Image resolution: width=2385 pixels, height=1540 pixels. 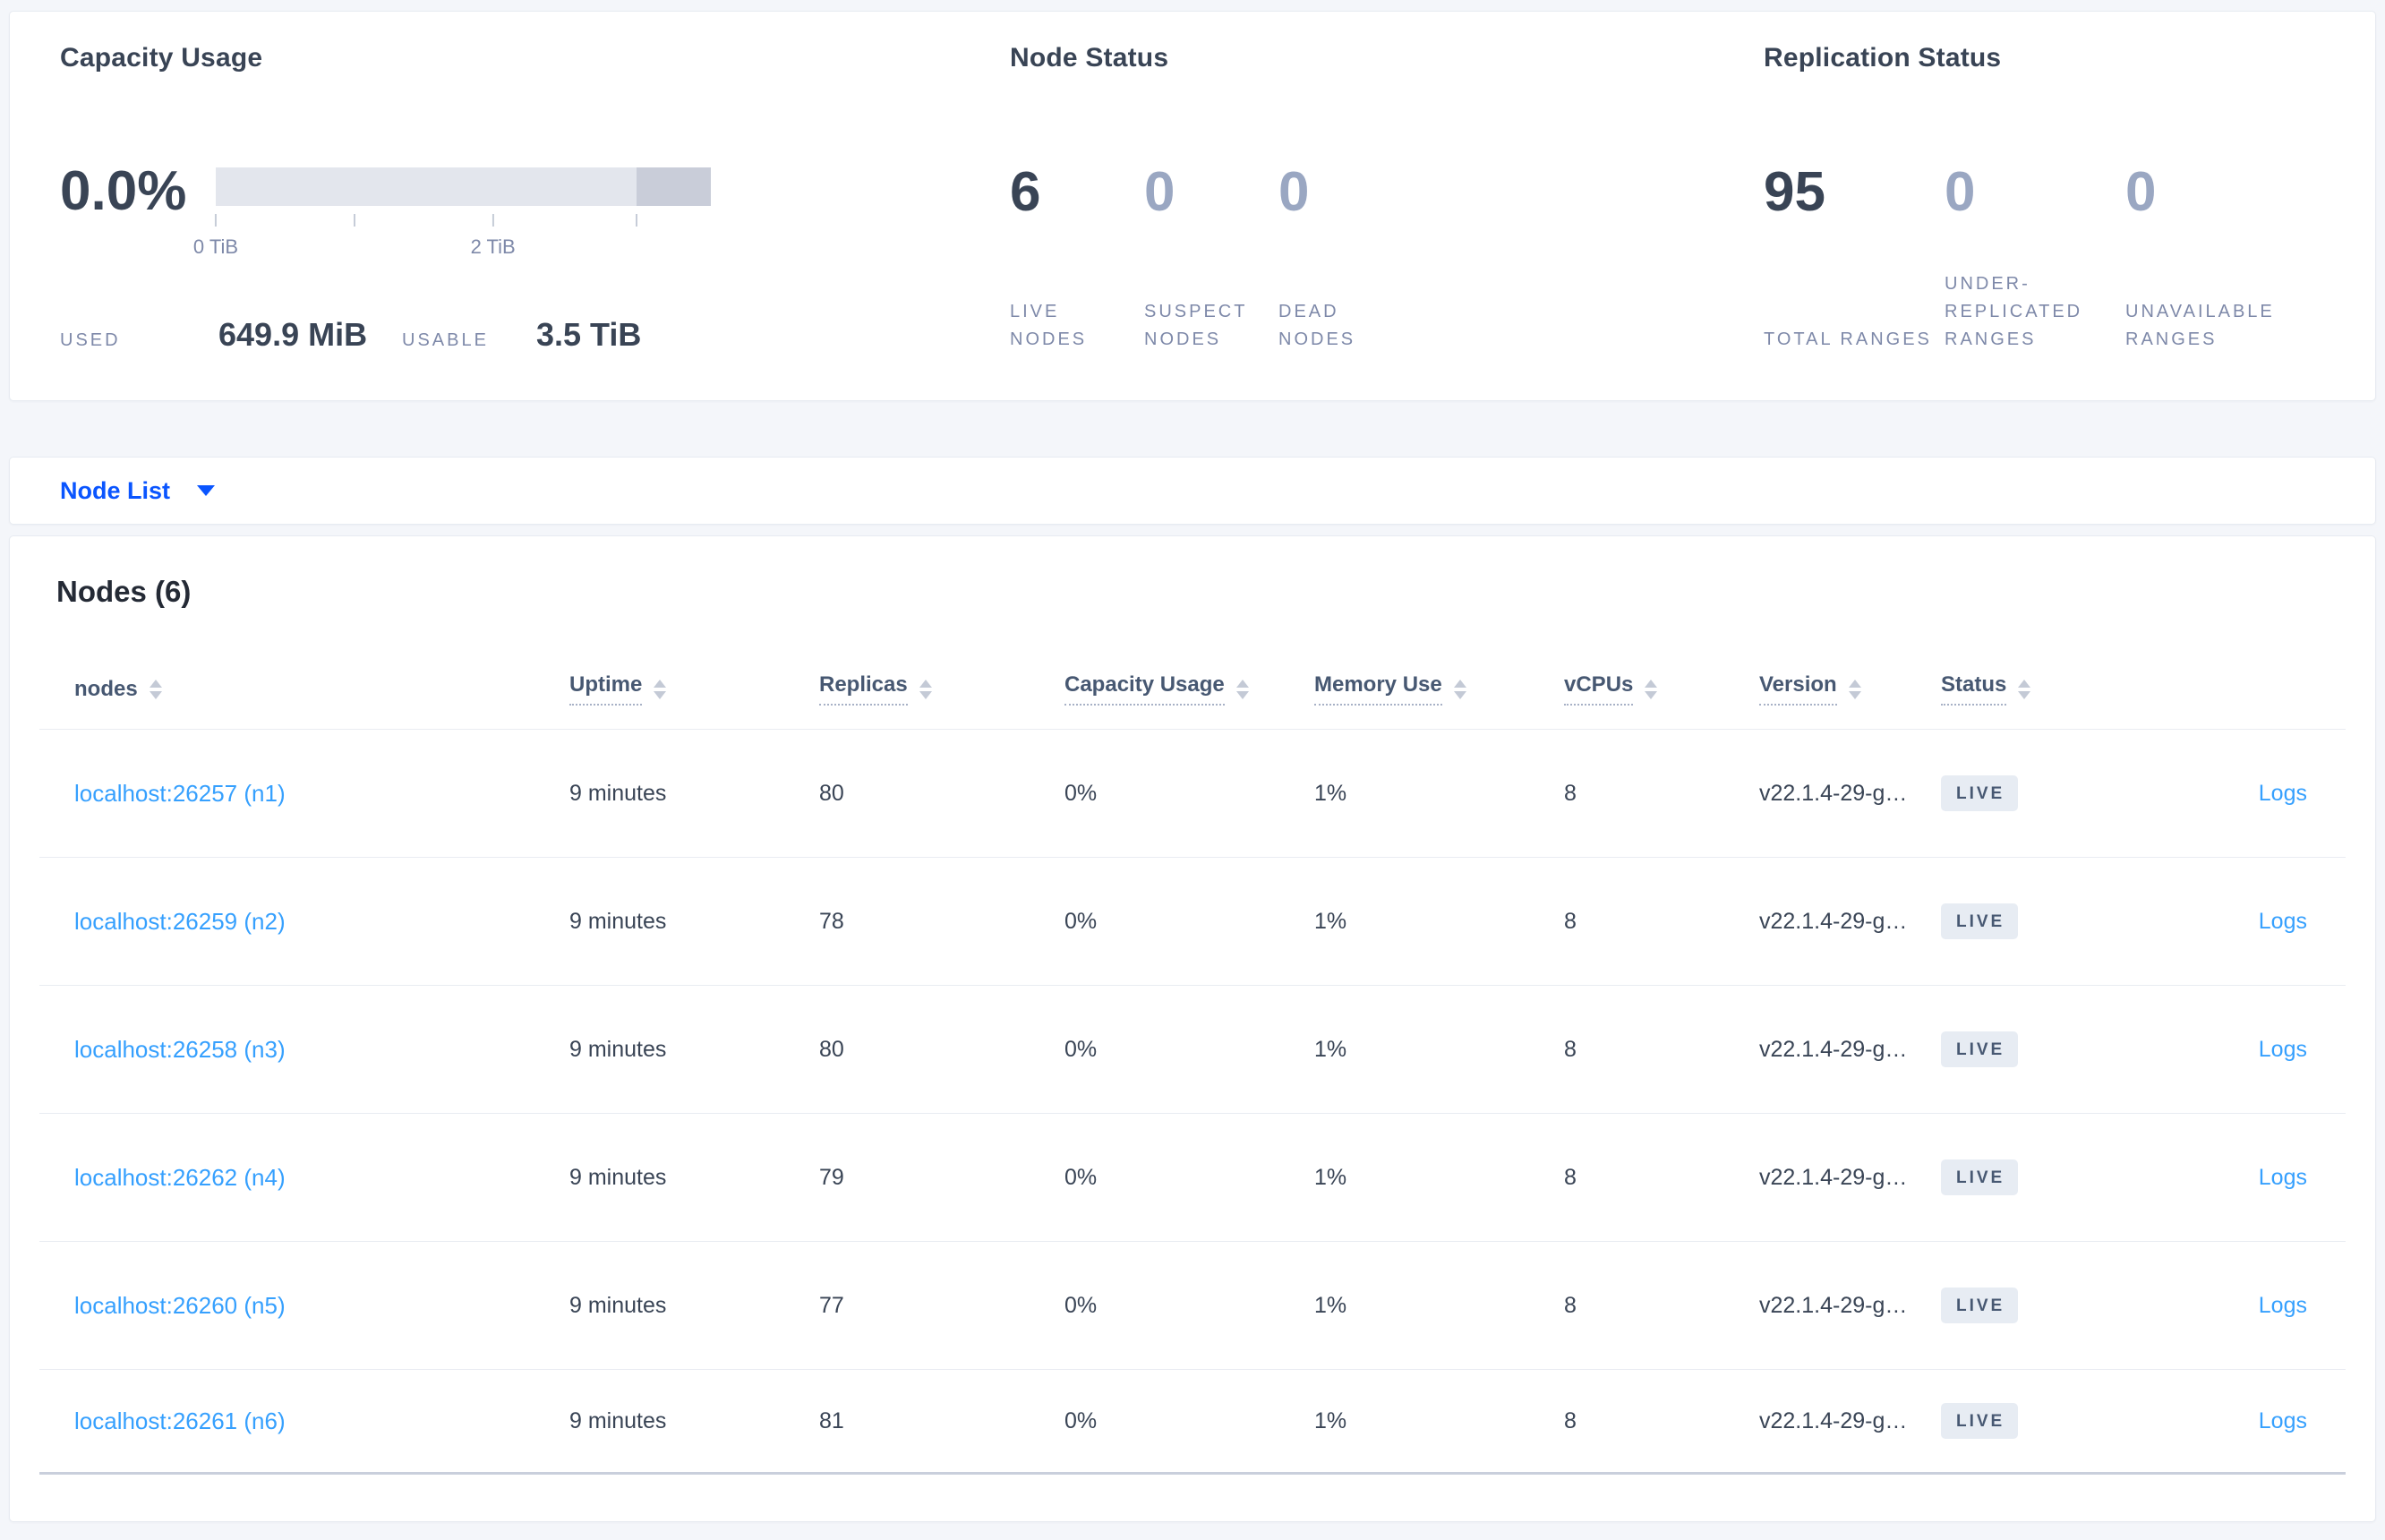 What do you see at coordinates (124, 591) in the screenshot?
I see `nodes-heading: Nodes (6)` at bounding box center [124, 591].